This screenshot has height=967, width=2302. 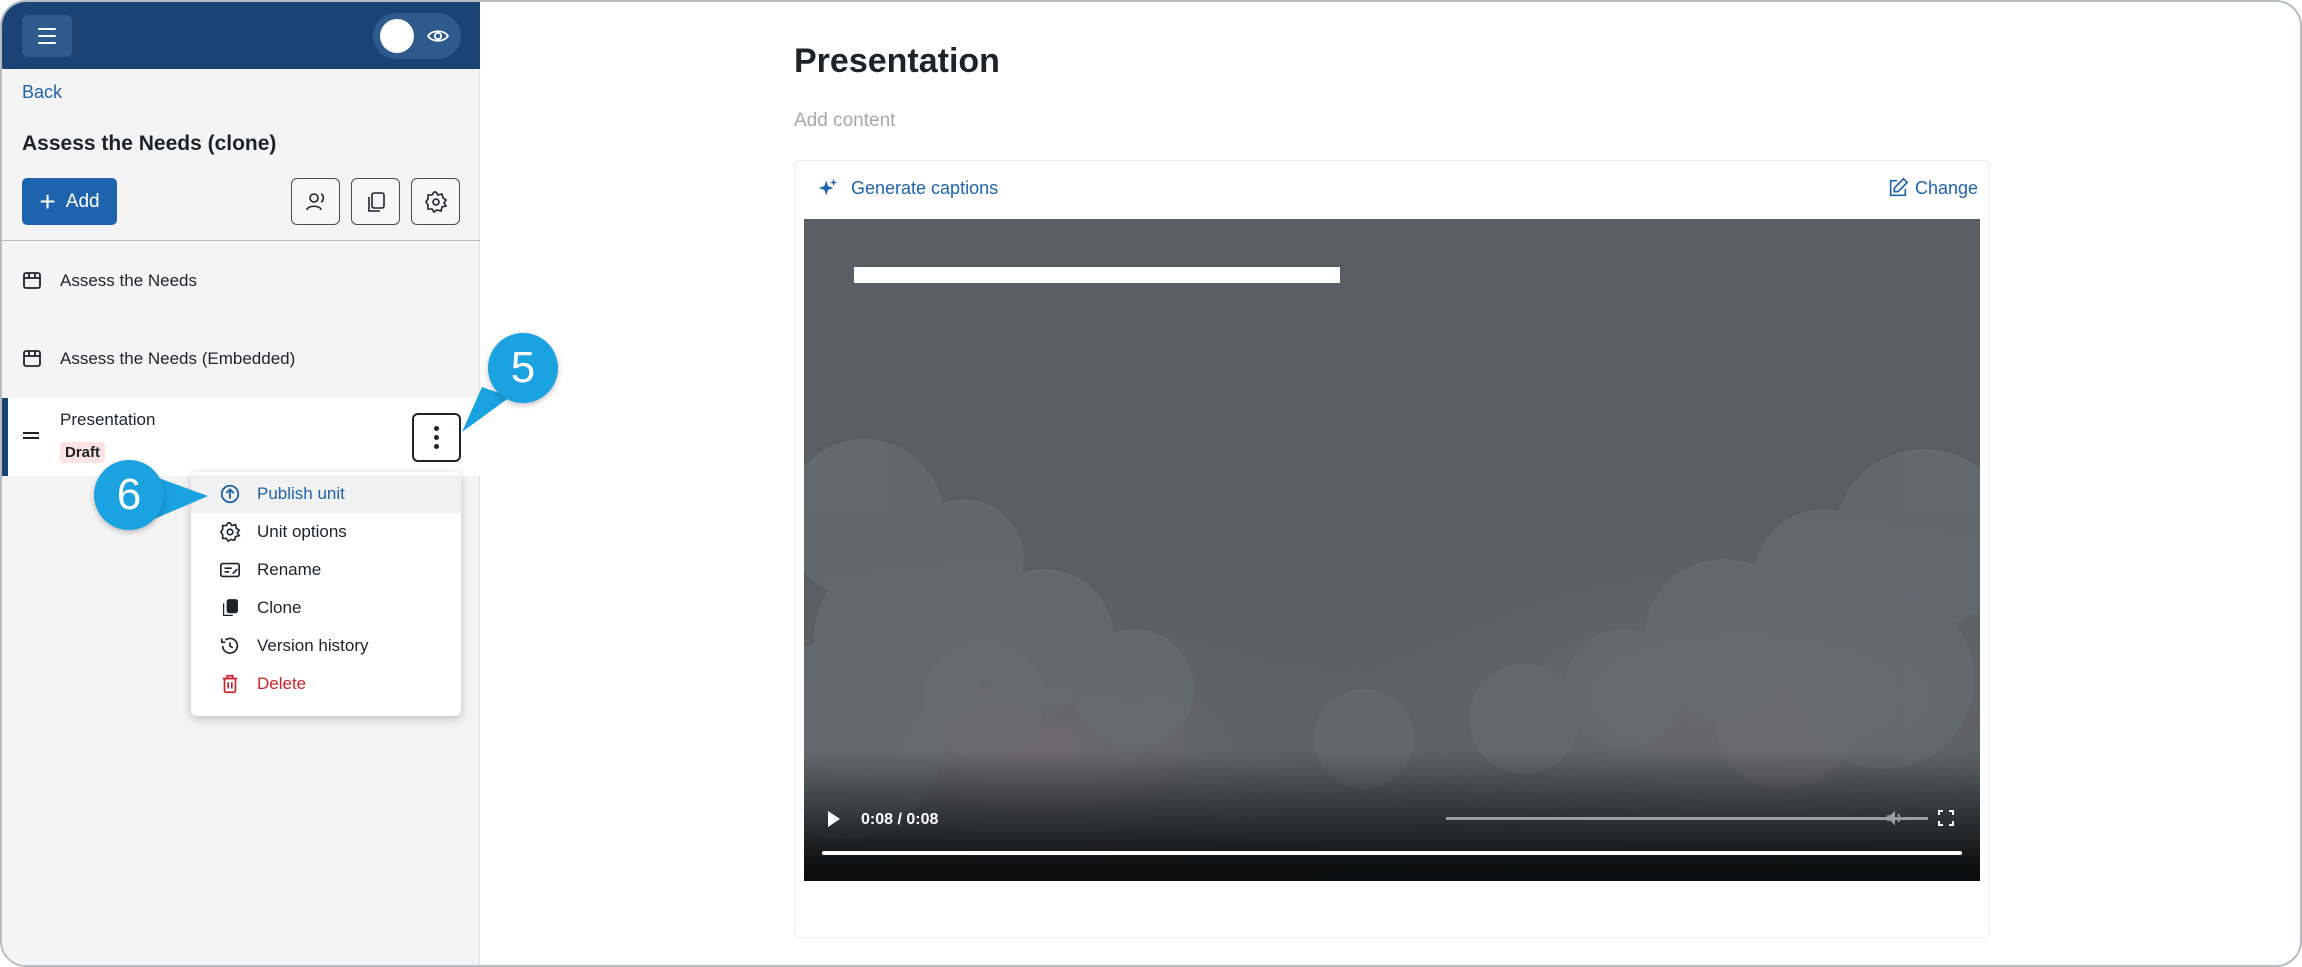 I want to click on copy-icon, so click(x=376, y=201).